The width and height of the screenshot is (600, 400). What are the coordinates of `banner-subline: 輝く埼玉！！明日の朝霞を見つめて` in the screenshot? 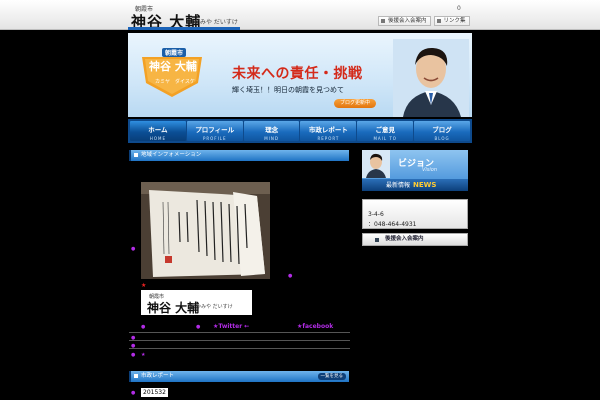 It's located at (288, 90).